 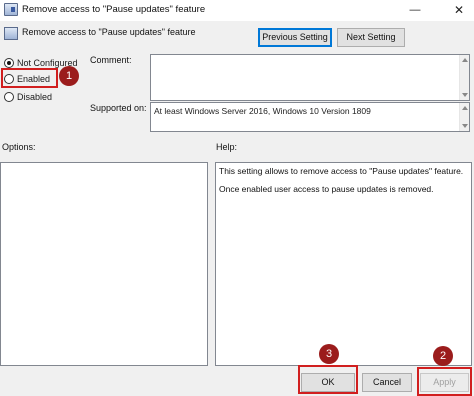 I want to click on window-title: Remove access to "Pause updates" feature, so click(x=114, y=9).